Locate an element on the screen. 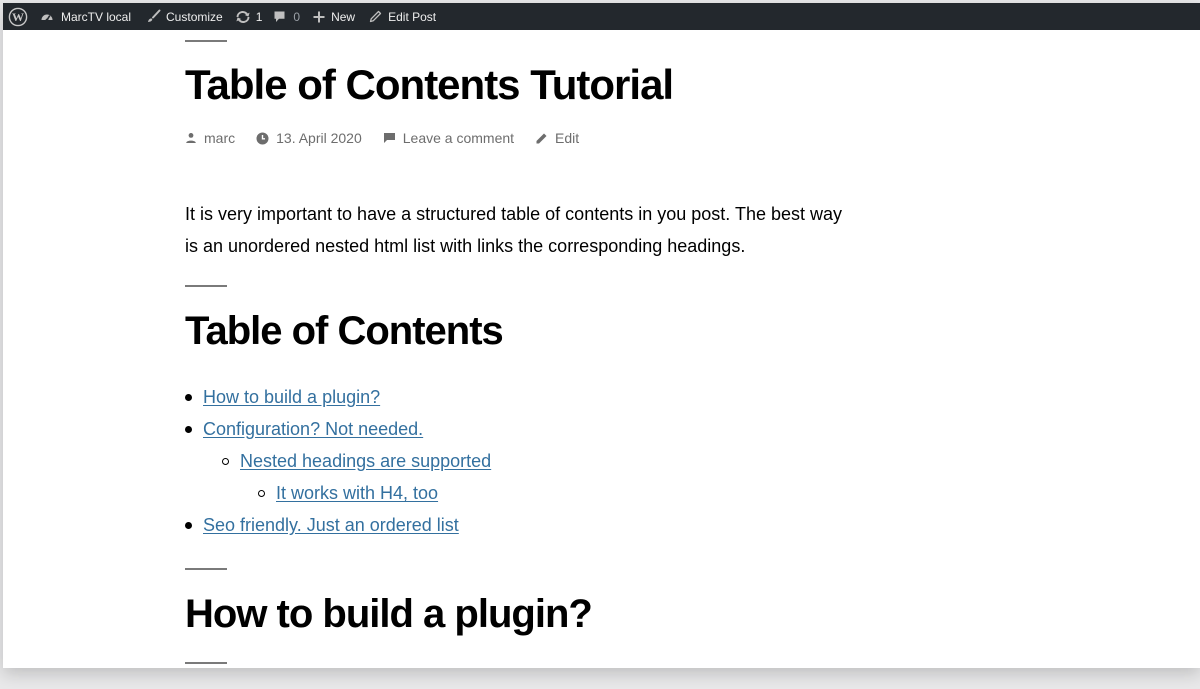  comment-bubble-icon is located at coordinates (279, 16).